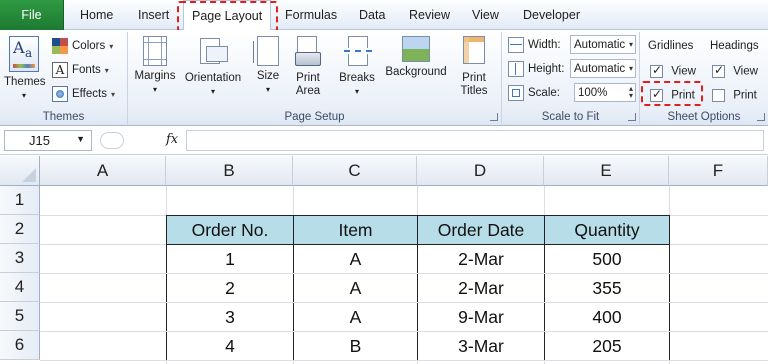  What do you see at coordinates (481, 346) in the screenshot?
I see `table-cell: 3-Mar` at bounding box center [481, 346].